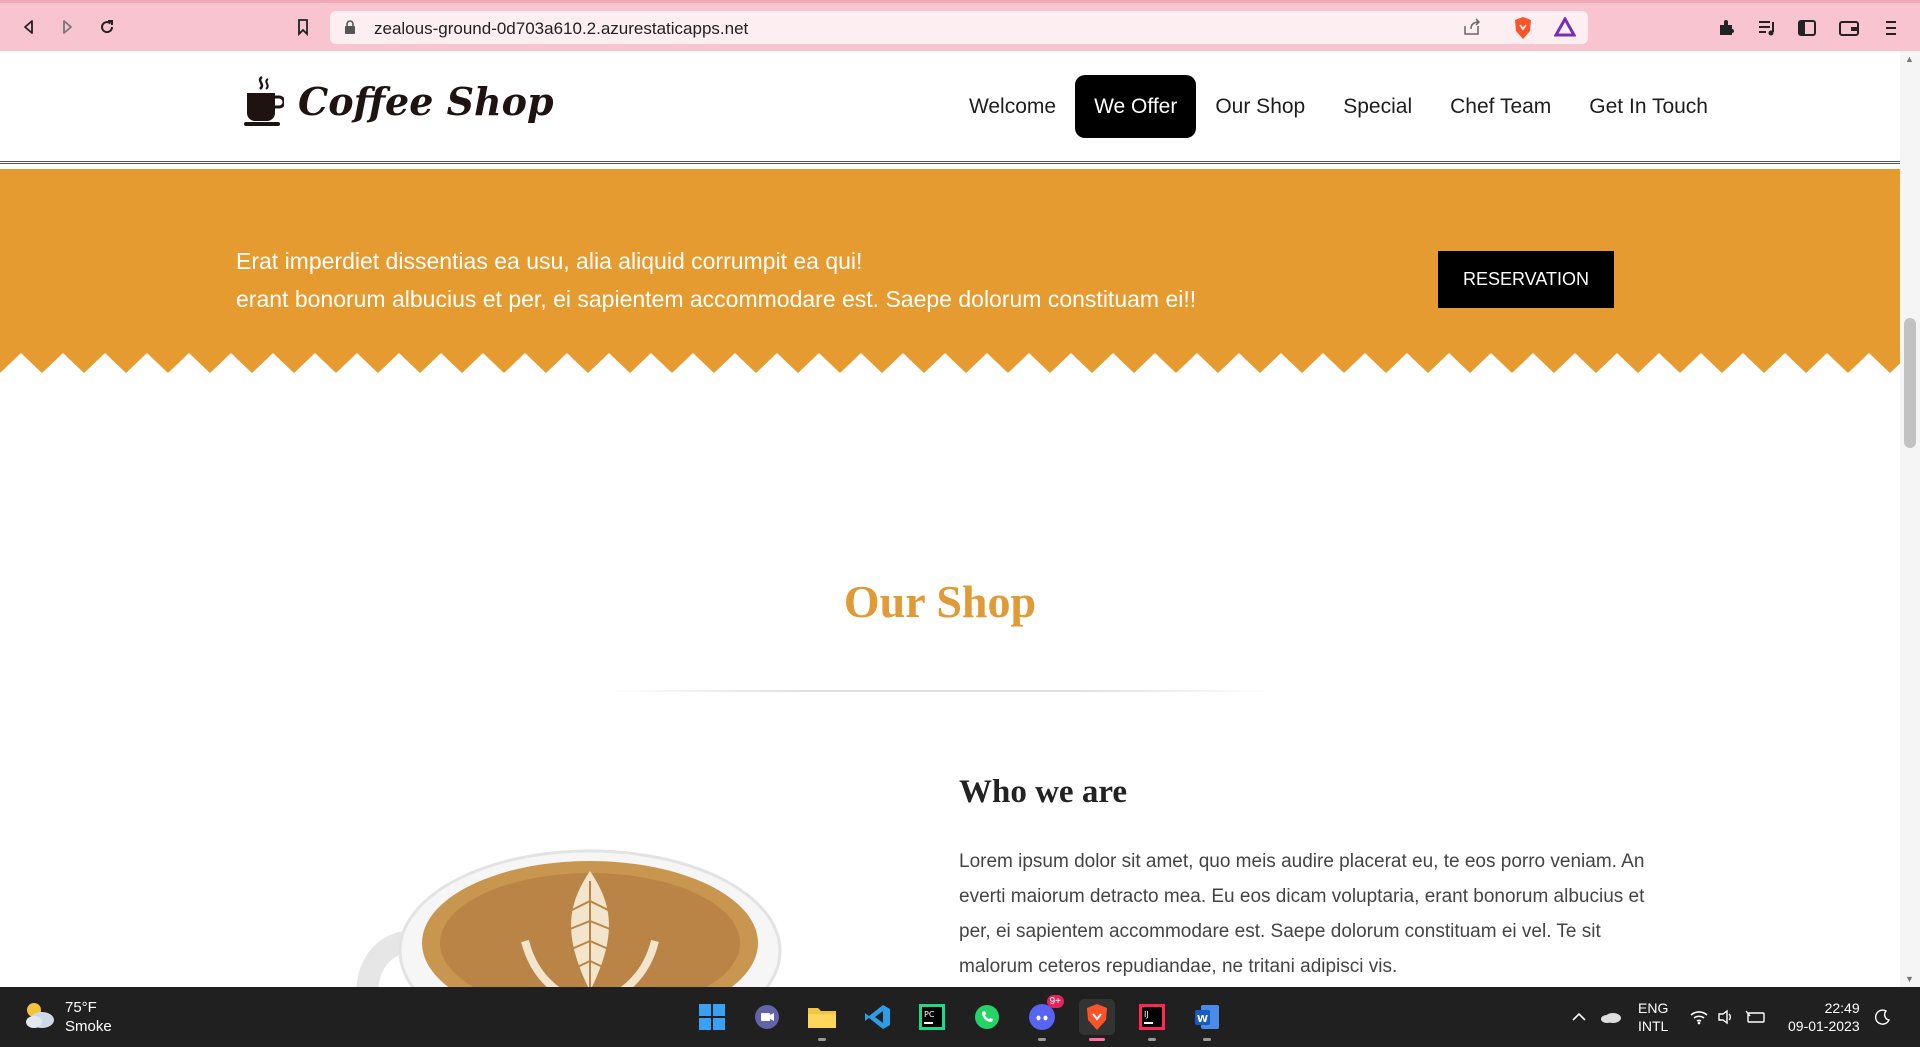 The image size is (1920, 1047). What do you see at coordinates (1097, 1020) in the screenshot?
I see `brave-browser-icon` at bounding box center [1097, 1020].